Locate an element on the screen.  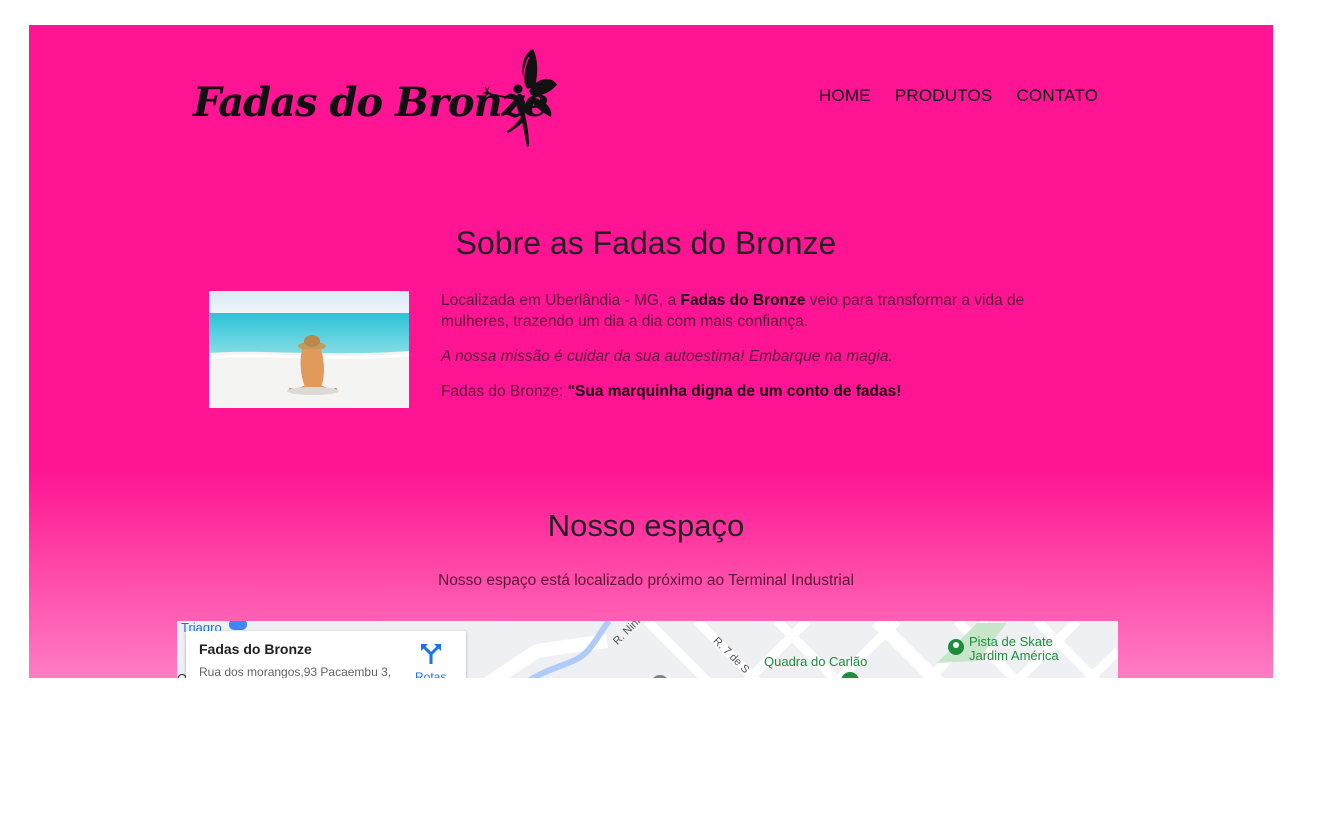
fairy-icon is located at coordinates (520, 98).